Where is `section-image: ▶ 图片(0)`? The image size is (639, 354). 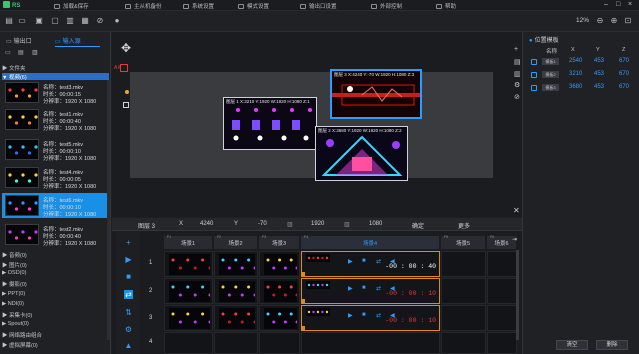
section-image: ▶ 图片(0) is located at coordinates (55, 265).